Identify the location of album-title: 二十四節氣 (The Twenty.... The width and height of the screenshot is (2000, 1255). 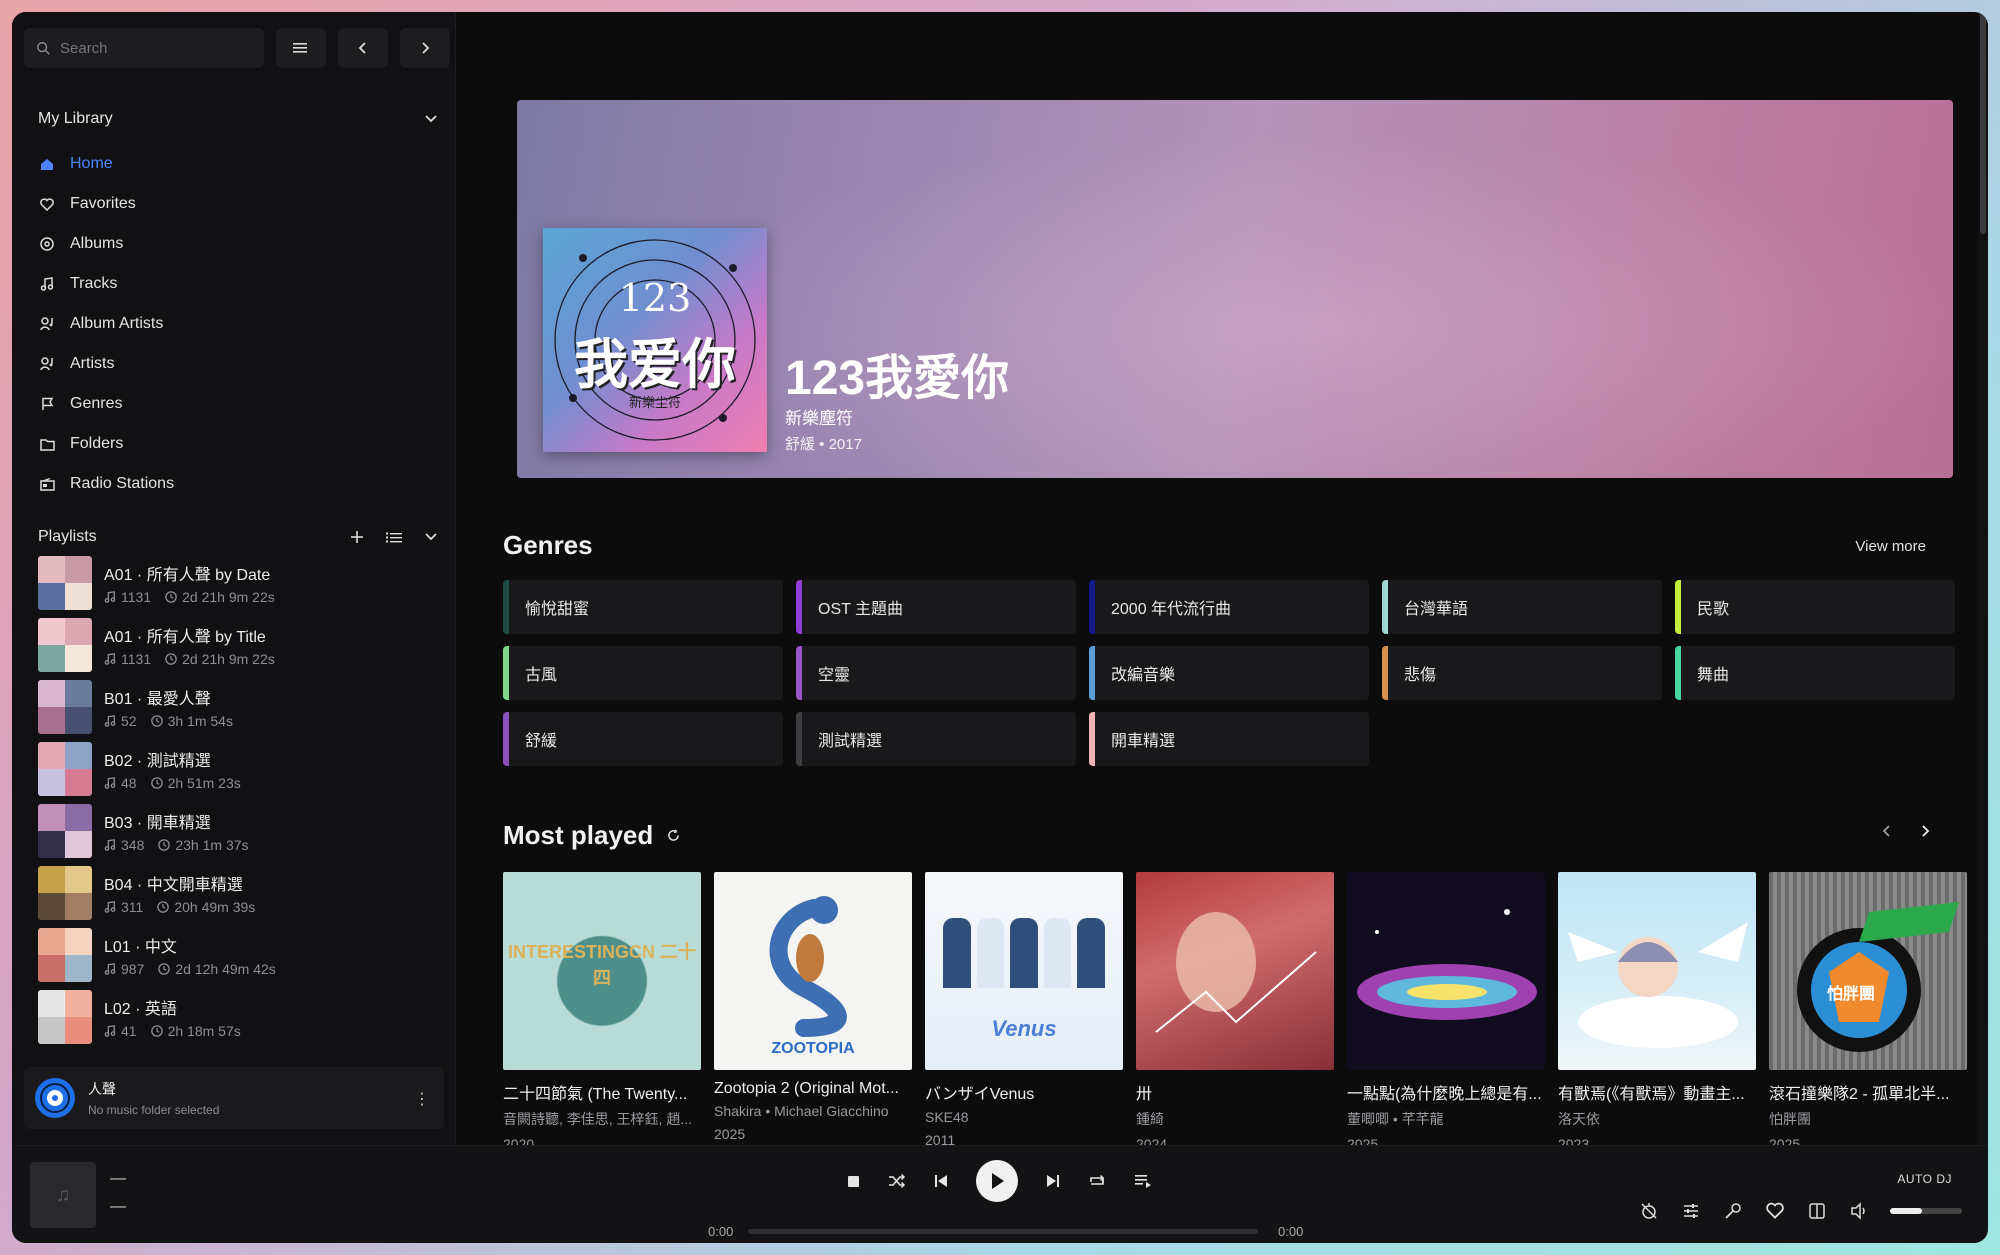
(602, 1092).